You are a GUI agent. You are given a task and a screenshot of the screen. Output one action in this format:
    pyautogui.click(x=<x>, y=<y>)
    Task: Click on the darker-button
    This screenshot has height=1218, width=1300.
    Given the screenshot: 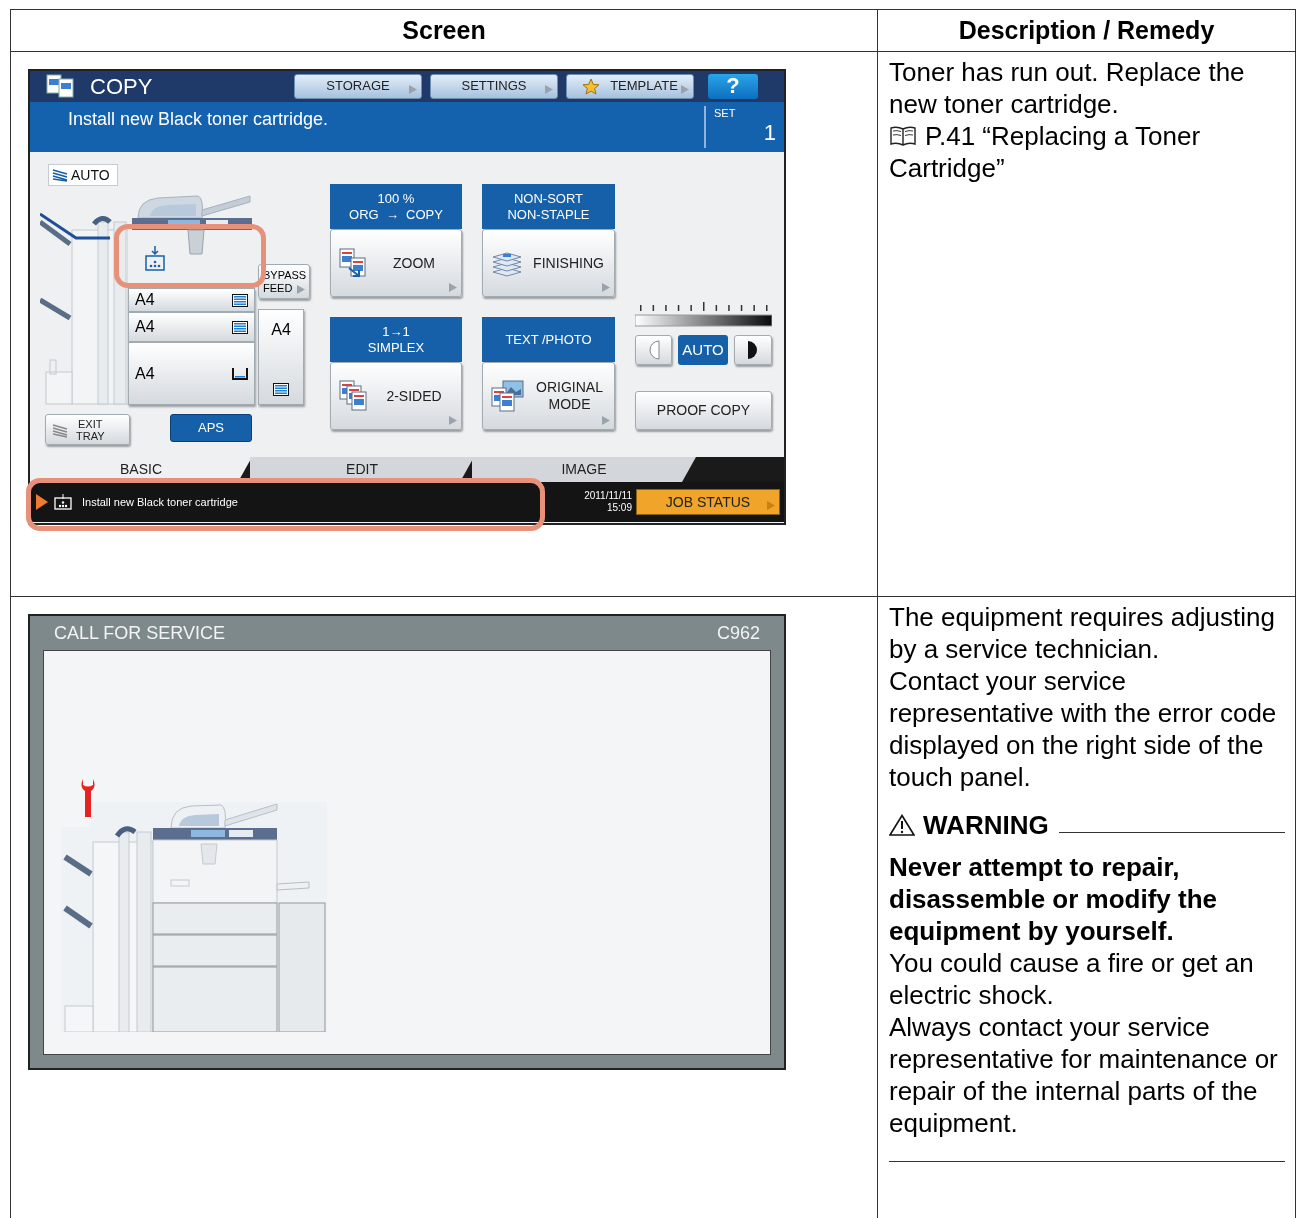 What is the action you would take?
    pyautogui.click(x=753, y=350)
    